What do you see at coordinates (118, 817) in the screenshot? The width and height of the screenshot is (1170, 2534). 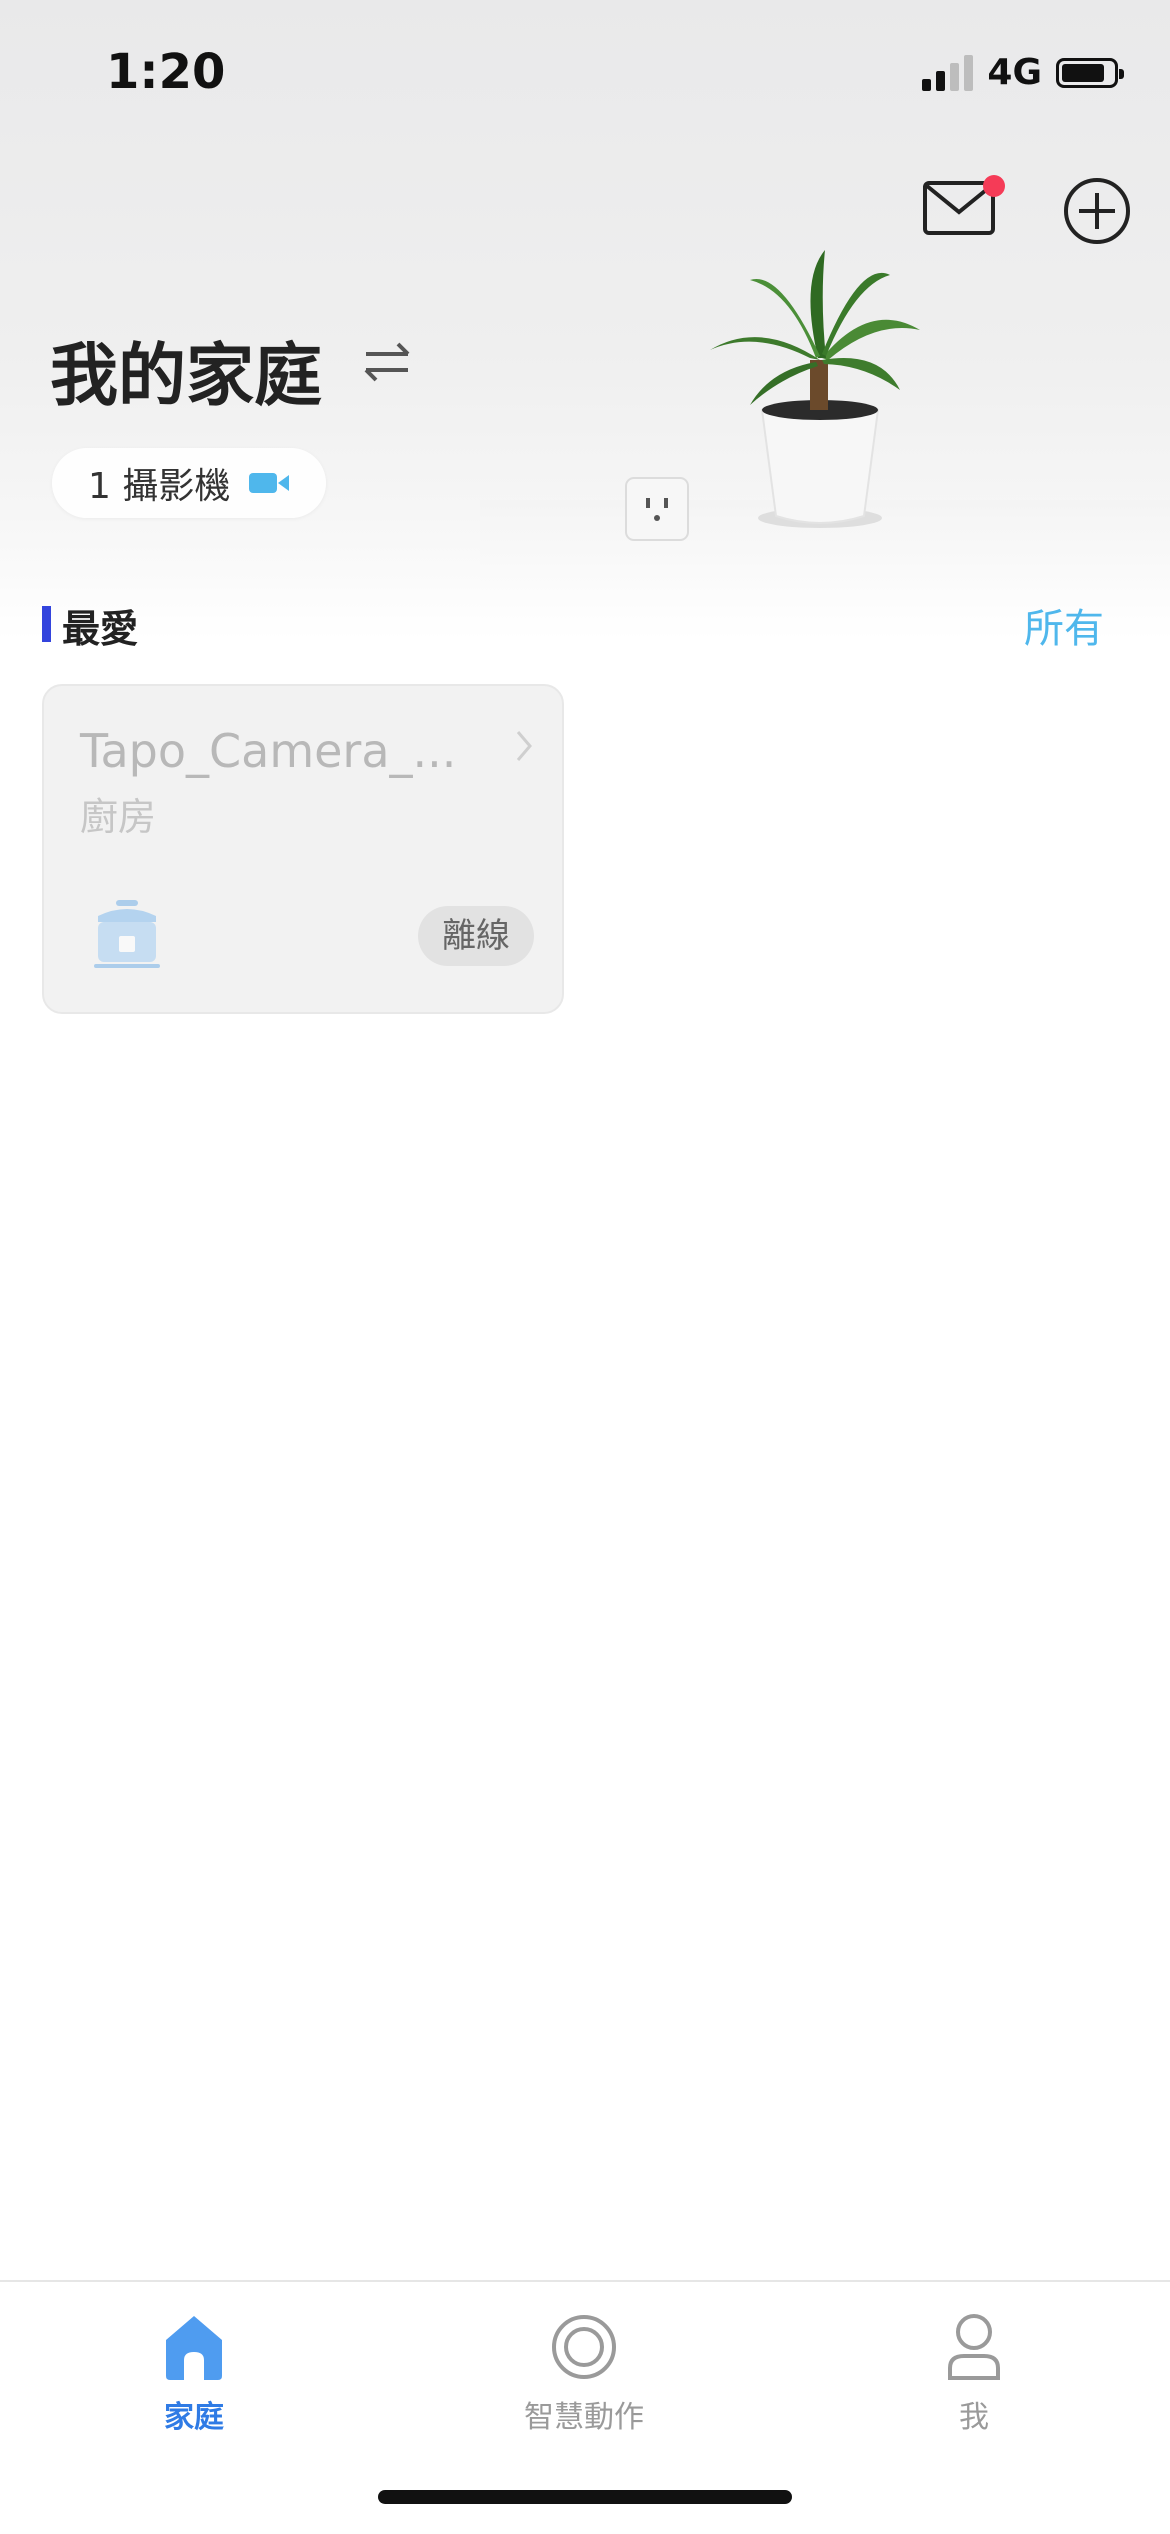 I see `device-room: 廚房` at bounding box center [118, 817].